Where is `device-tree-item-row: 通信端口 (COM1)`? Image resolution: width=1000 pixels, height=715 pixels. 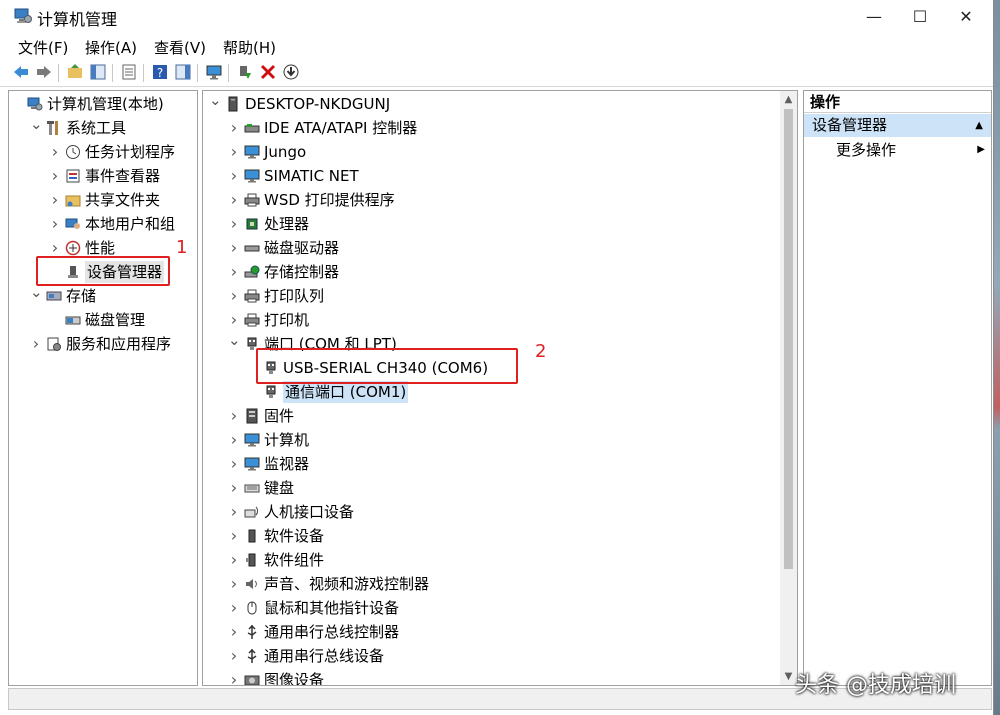
device-tree-item-row: 通信端口 (COM1) is located at coordinates (491, 392).